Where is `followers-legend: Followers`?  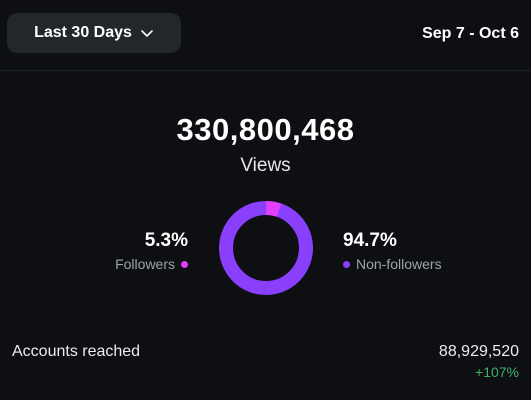
followers-legend: Followers is located at coordinates (151, 264).